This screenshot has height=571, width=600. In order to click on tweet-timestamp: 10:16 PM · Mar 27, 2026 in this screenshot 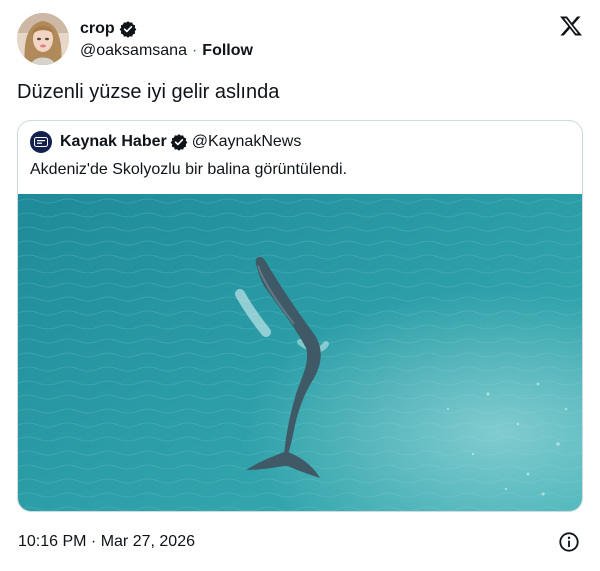, I will do `click(106, 542)`.